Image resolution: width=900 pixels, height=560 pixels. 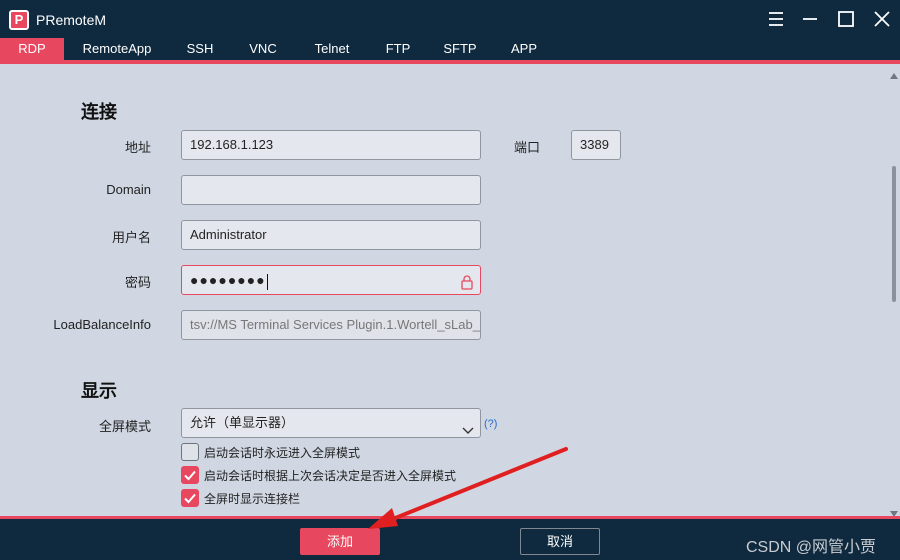 I want to click on vertical-scrollbar, so click(x=894, y=290).